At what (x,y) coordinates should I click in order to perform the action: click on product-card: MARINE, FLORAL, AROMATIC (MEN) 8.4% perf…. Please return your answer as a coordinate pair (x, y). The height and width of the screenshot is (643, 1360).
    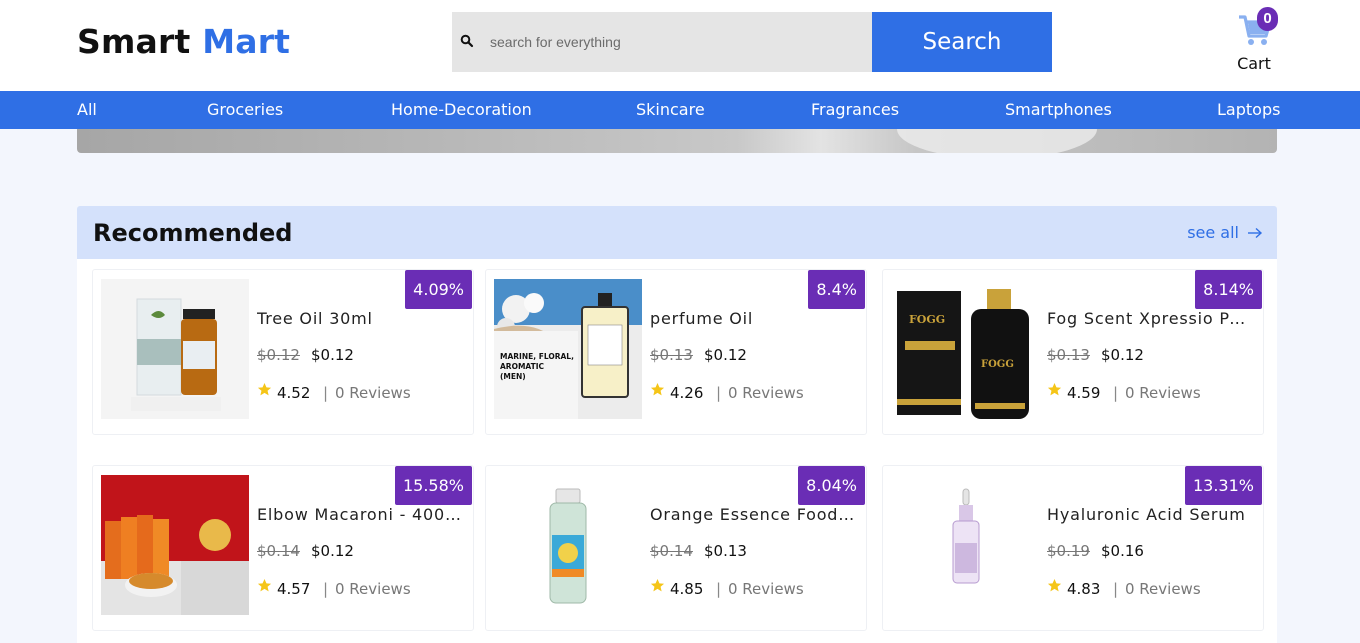
    Looking at the image, I should click on (676, 352).